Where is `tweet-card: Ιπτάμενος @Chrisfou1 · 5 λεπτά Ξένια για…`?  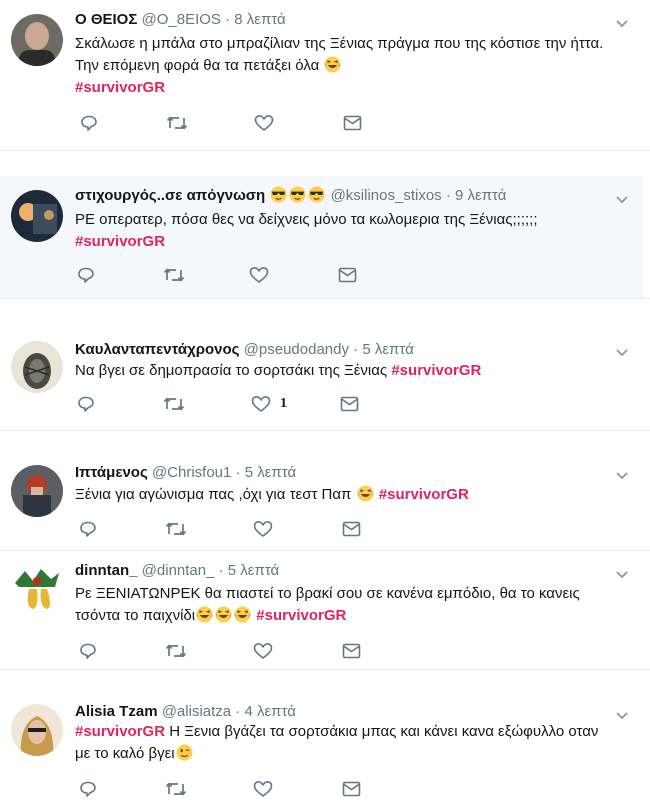 tweet-card: Ιπτάμενος @Chrisfou1 · 5 λεπτά Ξένια για… is located at coordinates (321, 502).